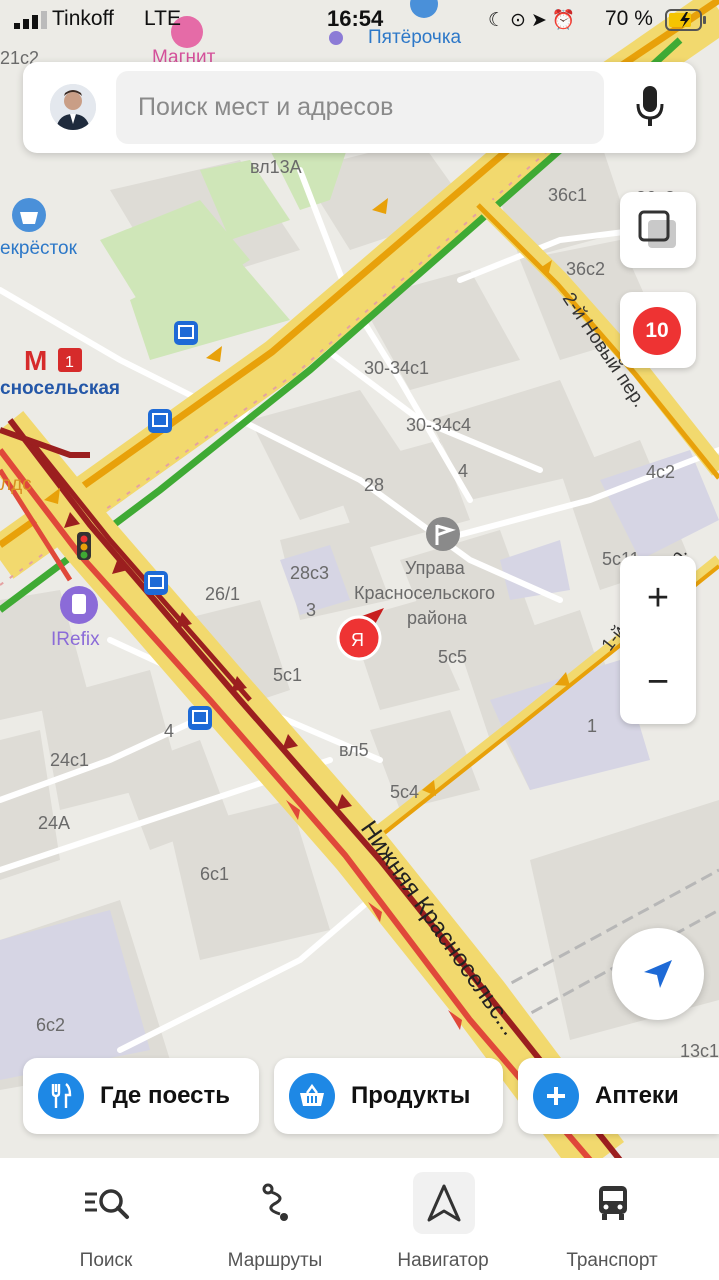 The width and height of the screenshot is (719, 1280). I want to click on moon-icon: ☾, so click(499, 20).